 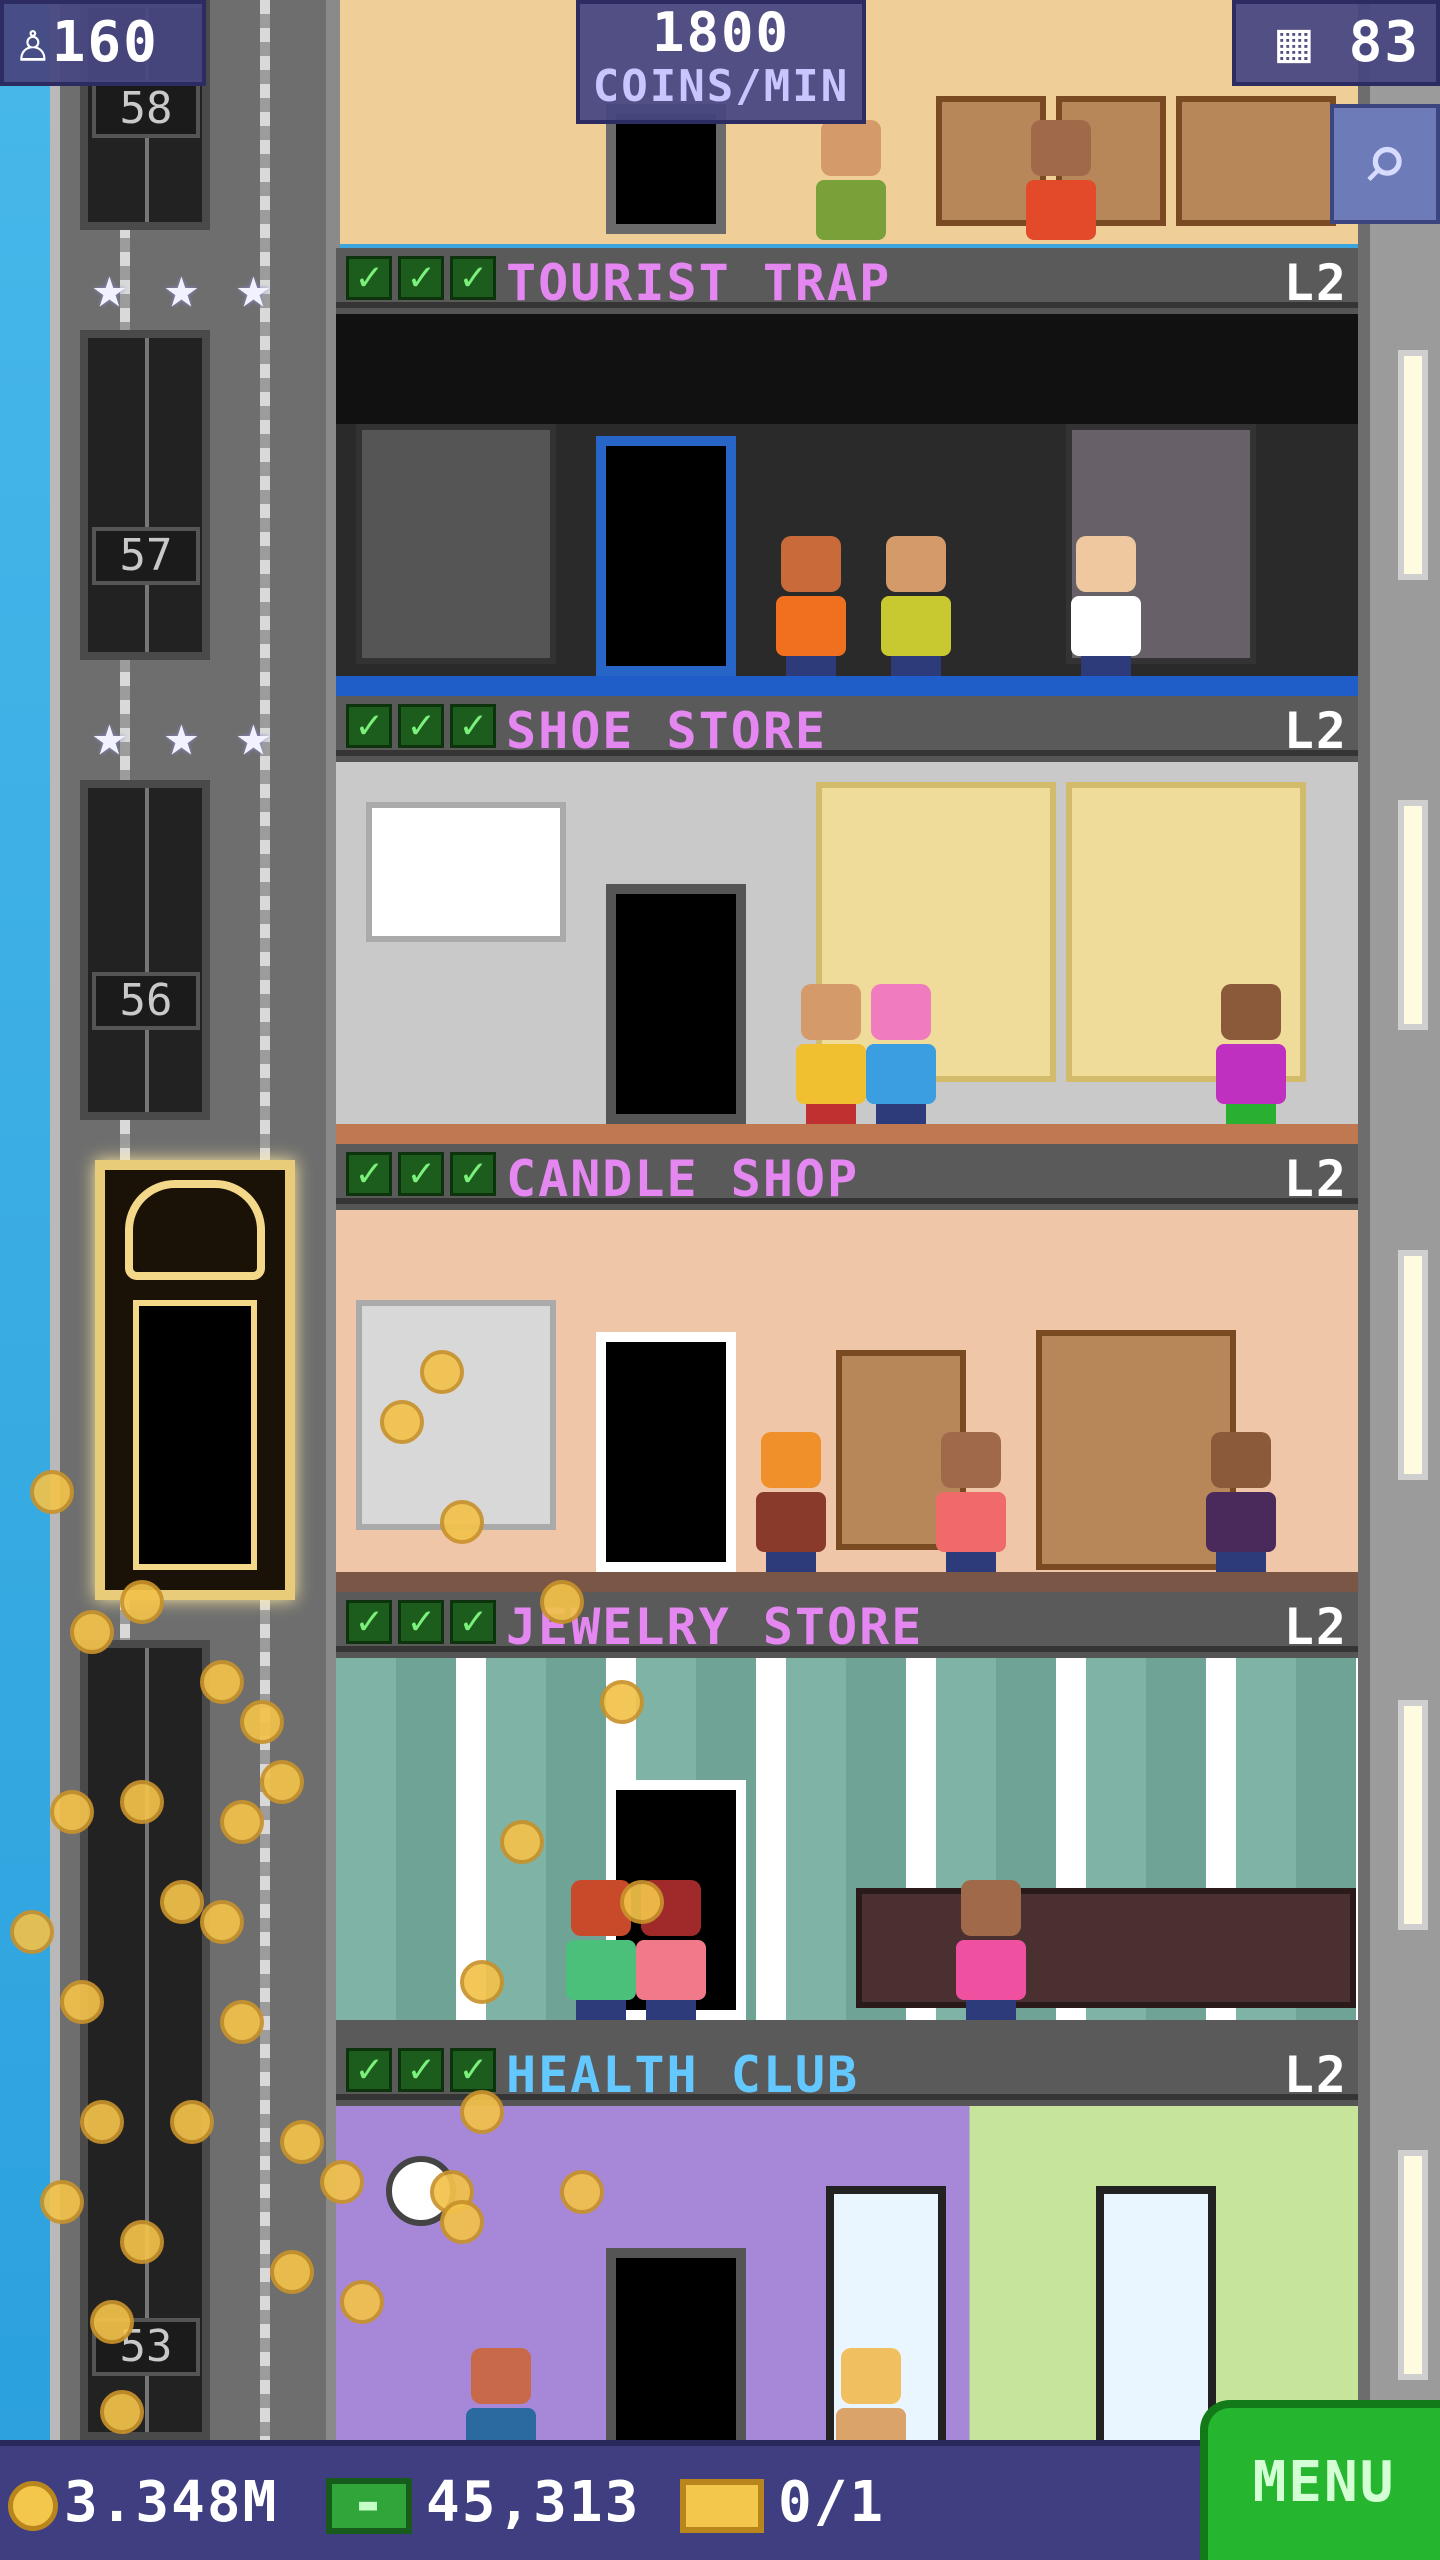 I want to click on elevator-floor-number: 57, so click(x=146, y=556).